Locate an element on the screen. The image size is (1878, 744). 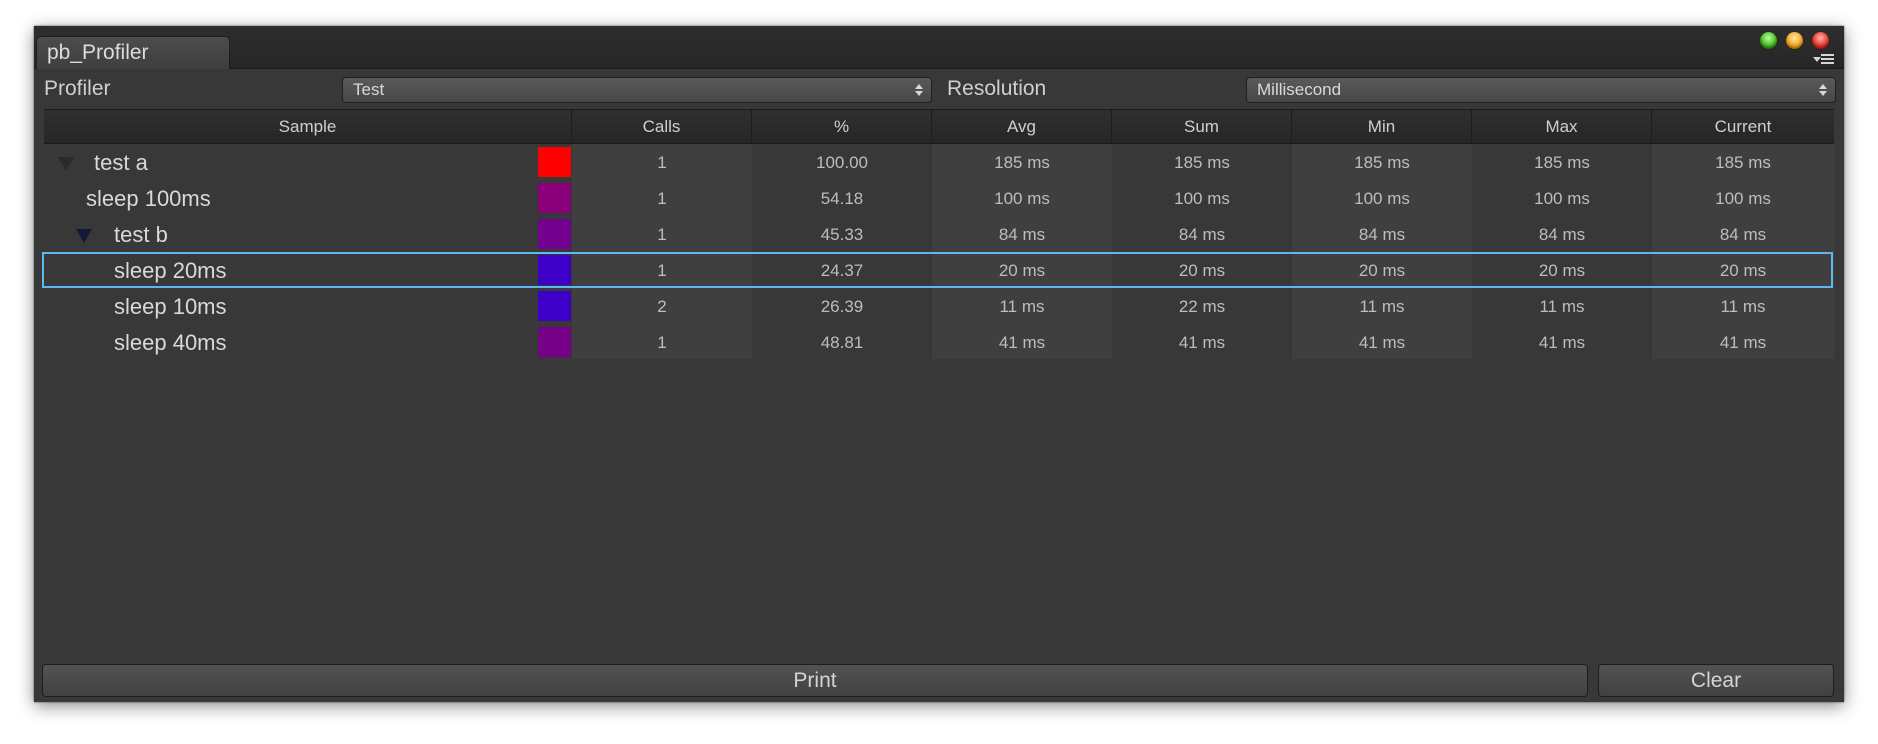
percent-cell: 48.81 is located at coordinates (842, 342).